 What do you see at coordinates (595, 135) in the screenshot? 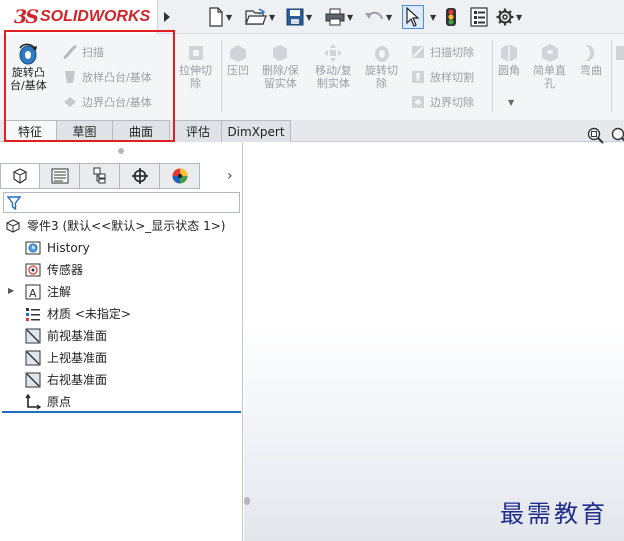
I see `zoom-to-fit-icon` at bounding box center [595, 135].